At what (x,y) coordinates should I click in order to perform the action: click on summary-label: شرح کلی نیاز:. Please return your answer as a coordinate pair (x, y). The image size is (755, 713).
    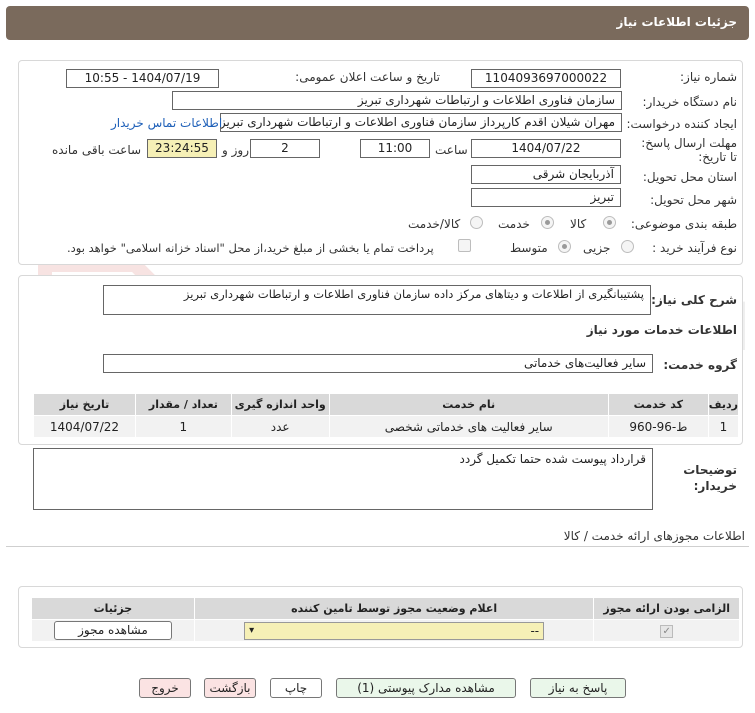
    Looking at the image, I should click on (694, 300).